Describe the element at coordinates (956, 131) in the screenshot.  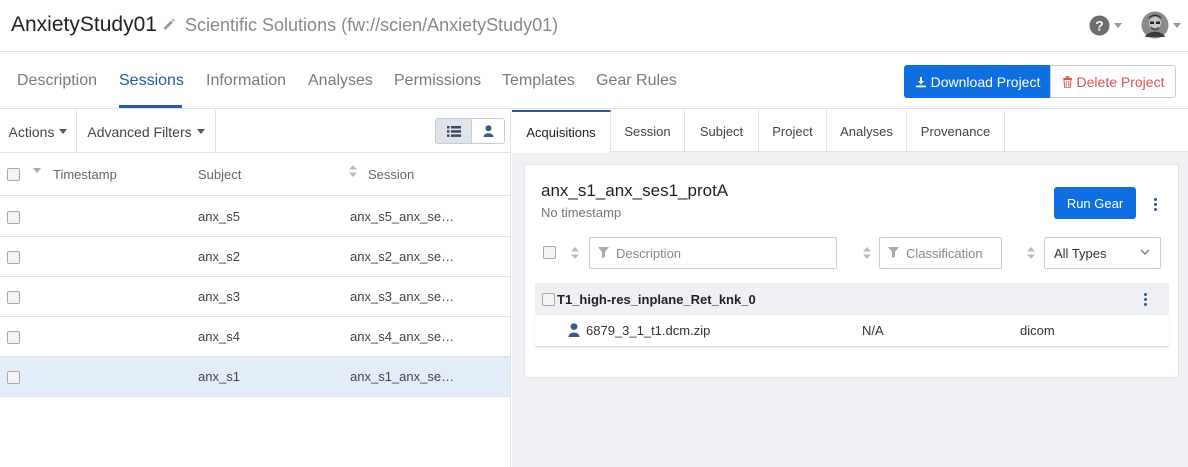
I see `tab-provenance: Provenance` at that location.